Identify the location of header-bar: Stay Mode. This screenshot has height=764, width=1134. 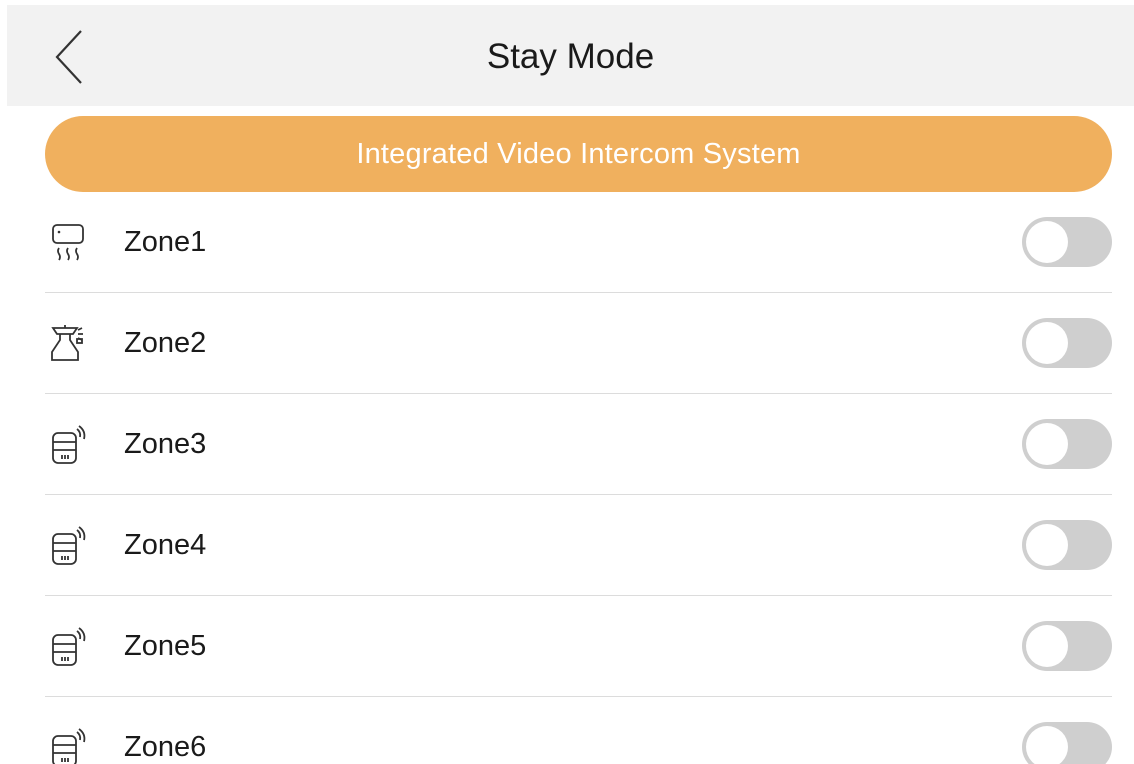
(570, 55).